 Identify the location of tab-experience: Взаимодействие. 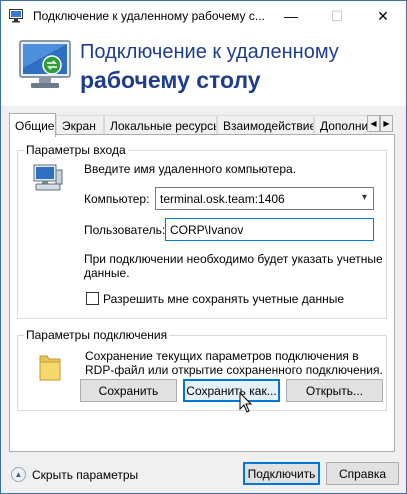
(265, 125).